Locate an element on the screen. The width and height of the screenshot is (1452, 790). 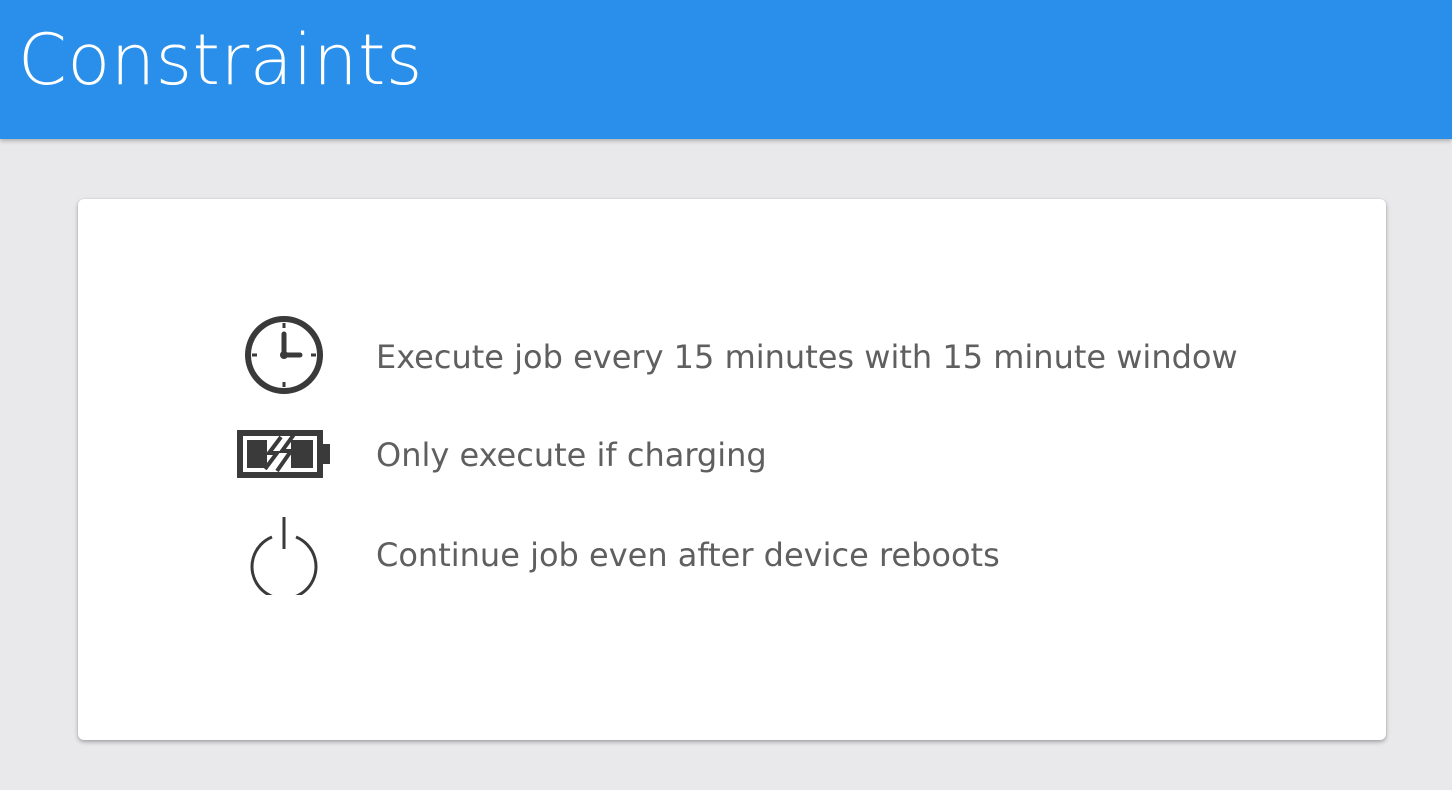
constraint-label-charging: Only execute if charging is located at coordinates (571, 455).